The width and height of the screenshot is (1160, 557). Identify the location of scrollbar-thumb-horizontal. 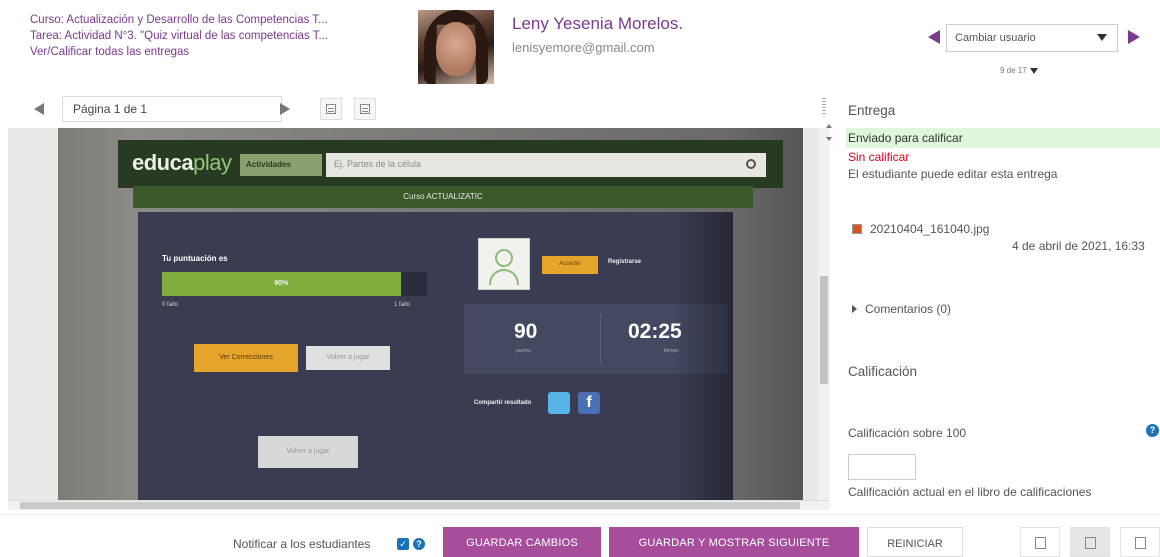
(410, 505).